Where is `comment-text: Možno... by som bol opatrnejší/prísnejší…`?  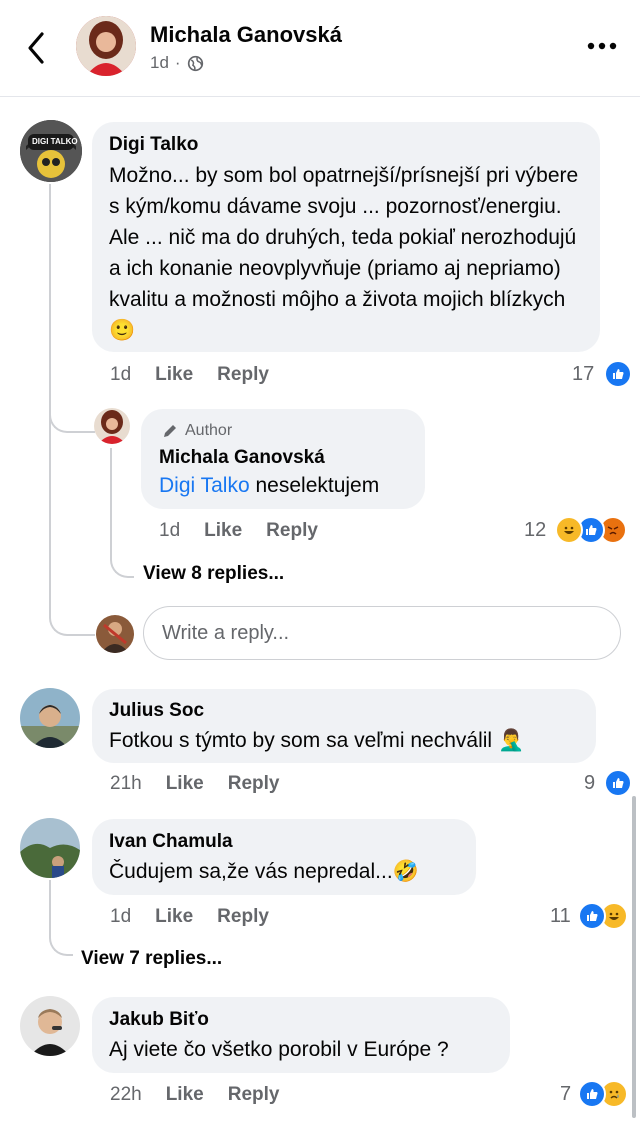 comment-text: Možno... by som bol opatrnejší/prísnejší… is located at coordinates (344, 237).